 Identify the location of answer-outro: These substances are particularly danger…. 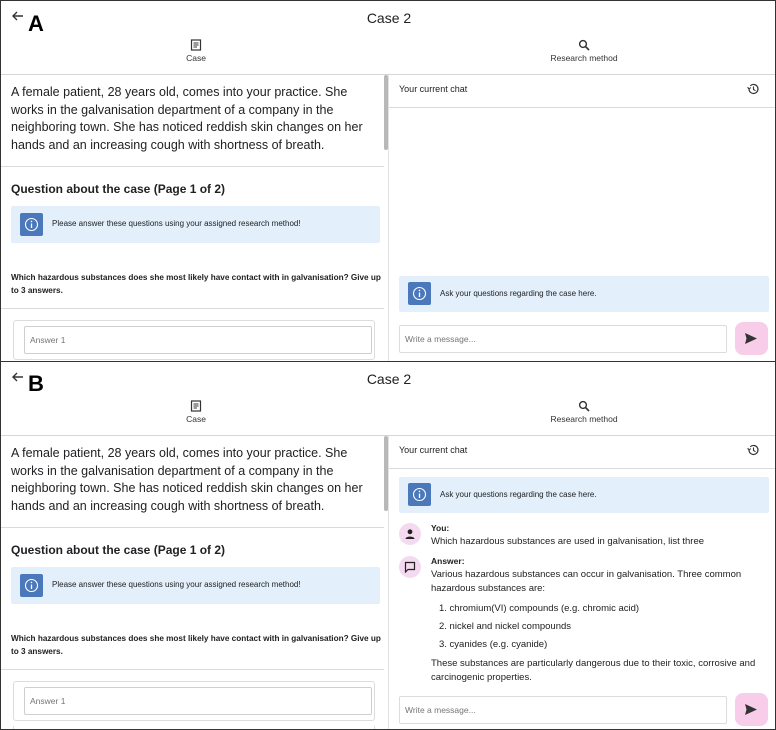
(593, 670).